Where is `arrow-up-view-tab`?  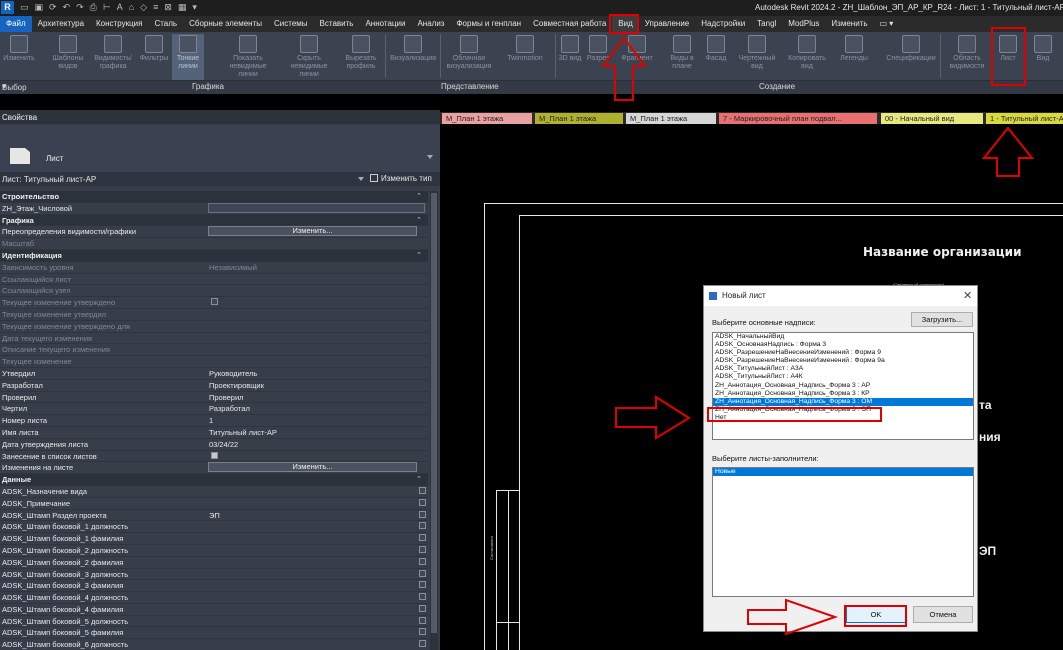
arrow-up-view-tab is located at coordinates (624, 68).